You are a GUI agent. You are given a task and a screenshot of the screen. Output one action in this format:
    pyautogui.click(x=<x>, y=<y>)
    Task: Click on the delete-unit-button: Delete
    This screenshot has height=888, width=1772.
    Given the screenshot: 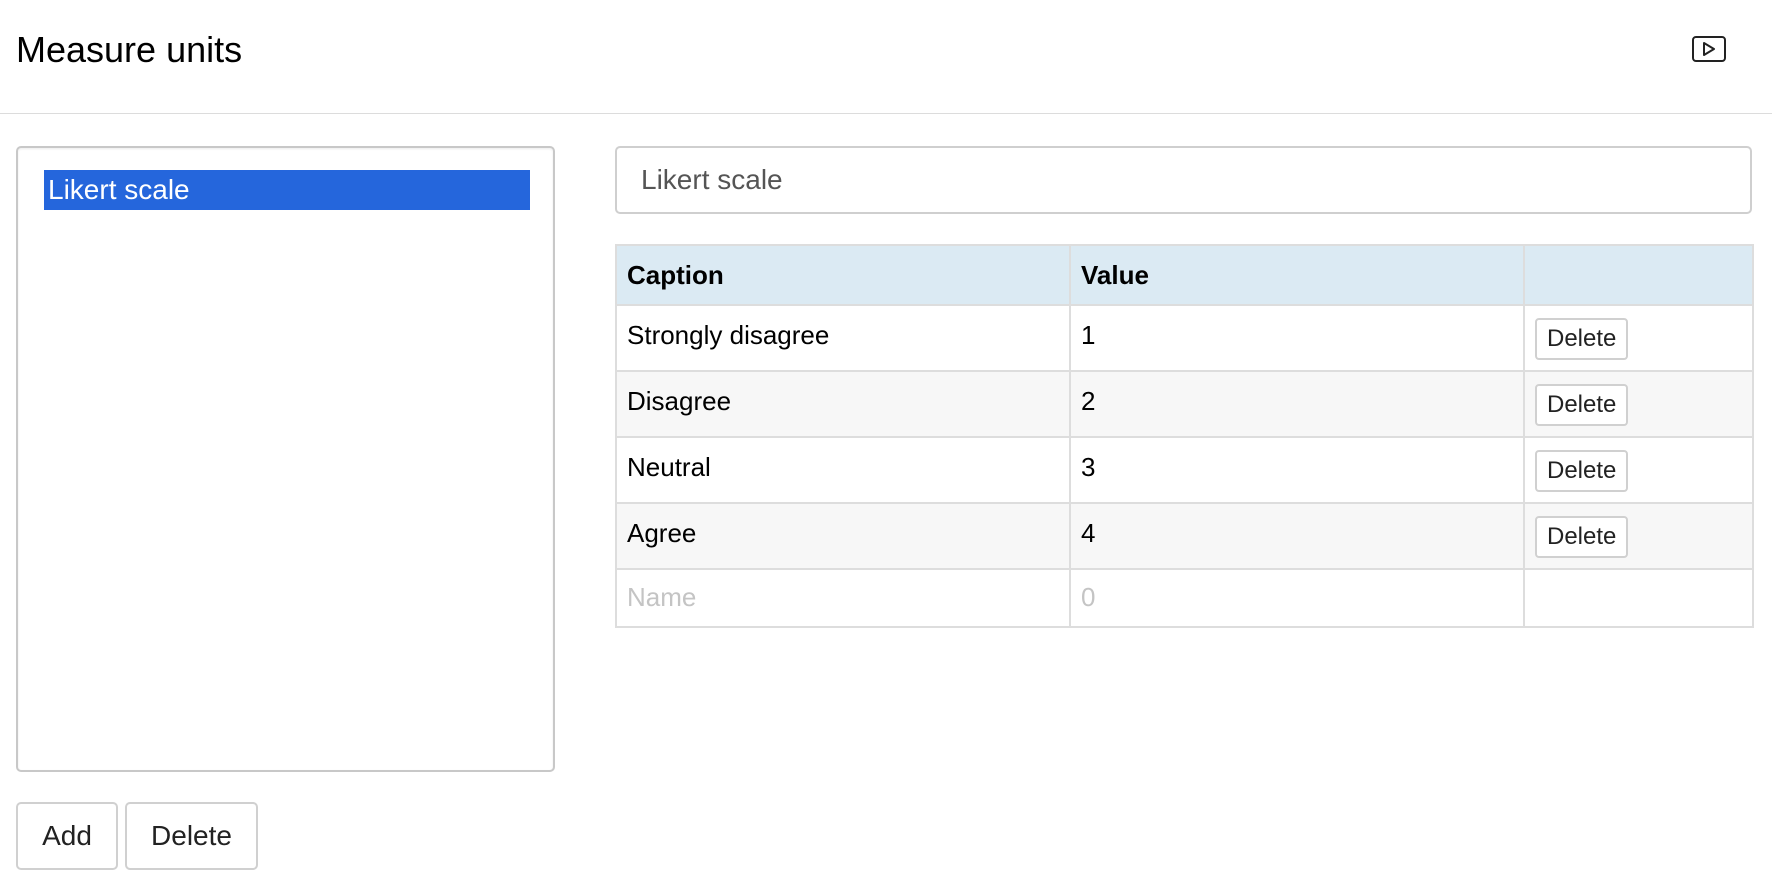 What is the action you would take?
    pyautogui.click(x=191, y=836)
    